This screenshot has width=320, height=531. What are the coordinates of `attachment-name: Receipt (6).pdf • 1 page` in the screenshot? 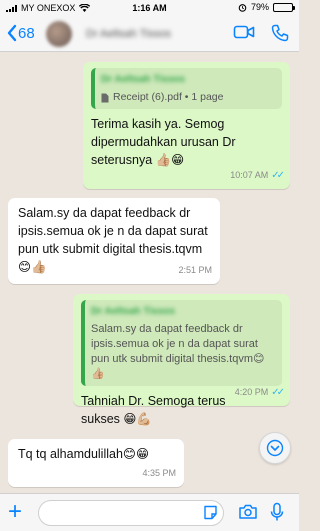 It's located at (168, 97).